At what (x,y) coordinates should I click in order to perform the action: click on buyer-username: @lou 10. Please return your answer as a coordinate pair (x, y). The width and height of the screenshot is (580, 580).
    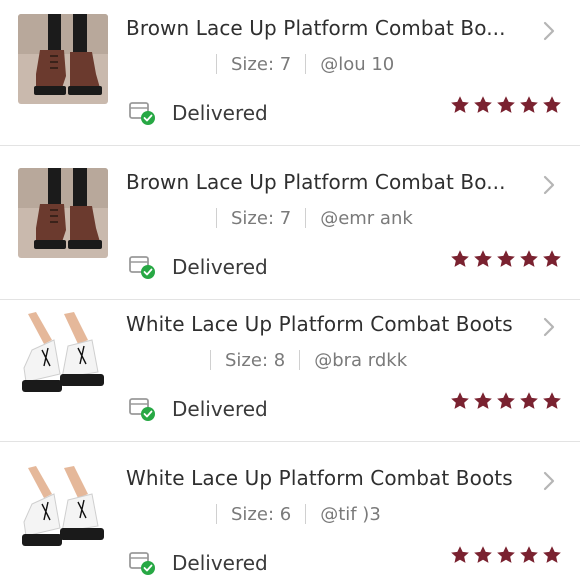
    Looking at the image, I should click on (357, 64).